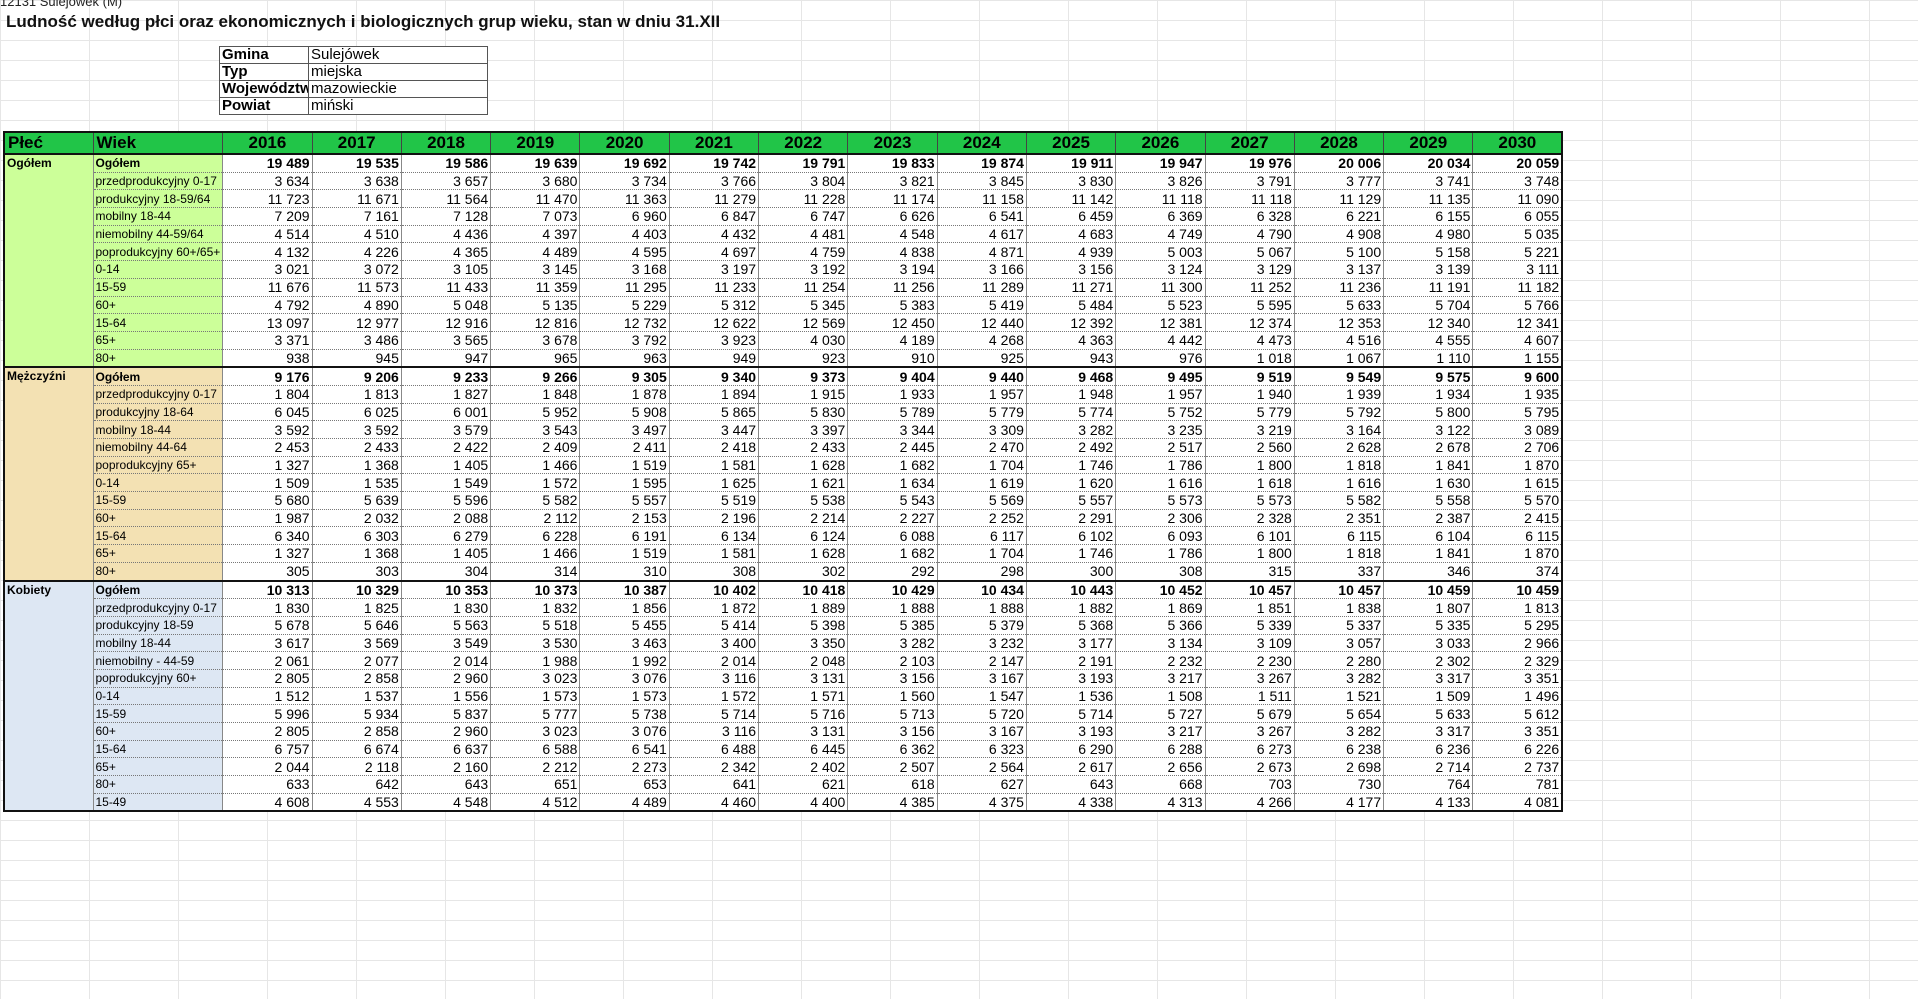  Describe the element at coordinates (803, 625) in the screenshot. I see `value-cell: 5 398` at that location.